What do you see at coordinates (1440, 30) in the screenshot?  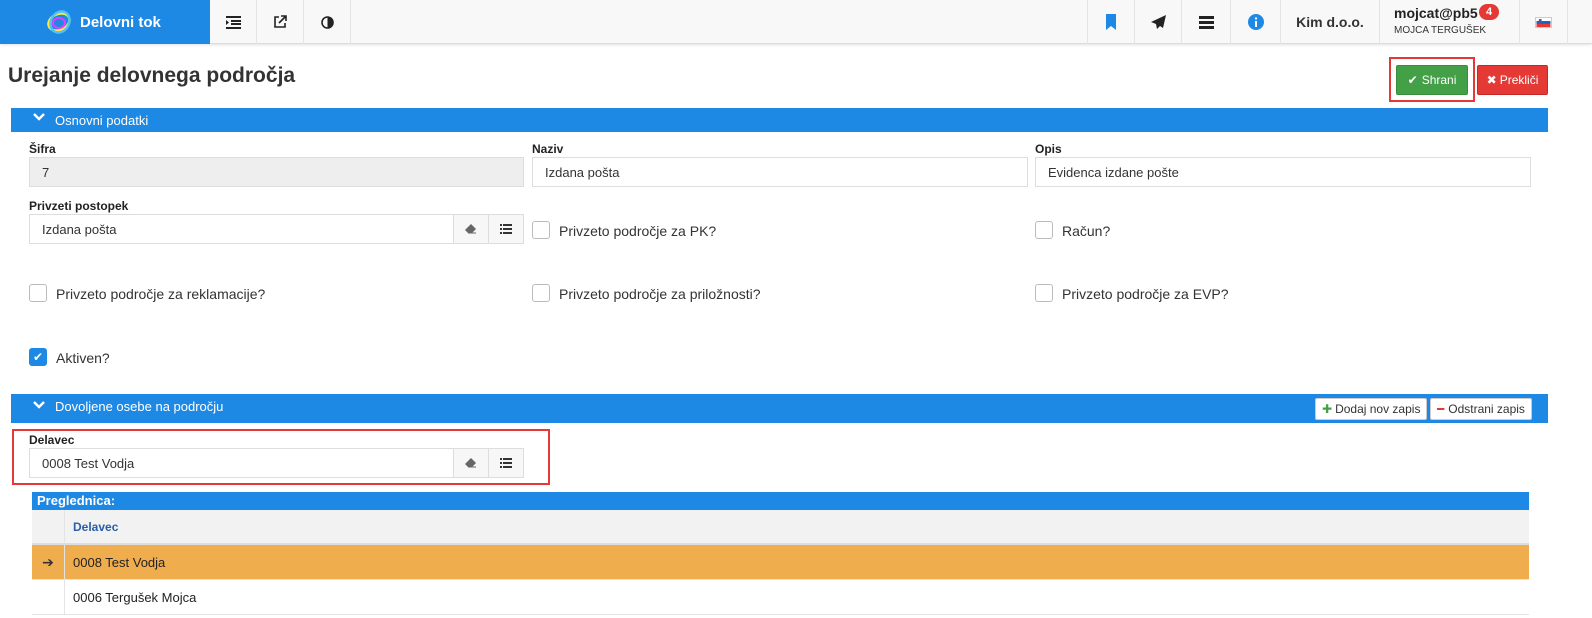 I see `user-full-name: MOJCA TERGUŠEK` at bounding box center [1440, 30].